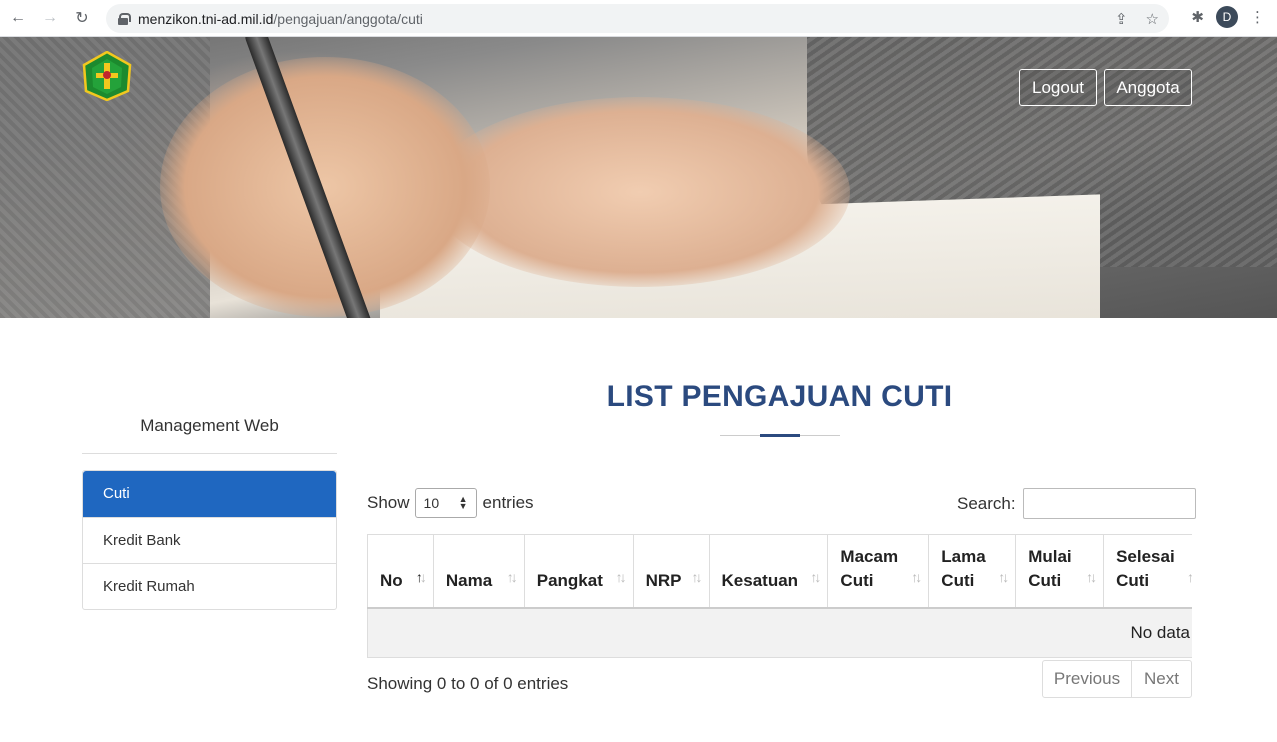  I want to click on column-header-no: No ↑↓, so click(400, 571).